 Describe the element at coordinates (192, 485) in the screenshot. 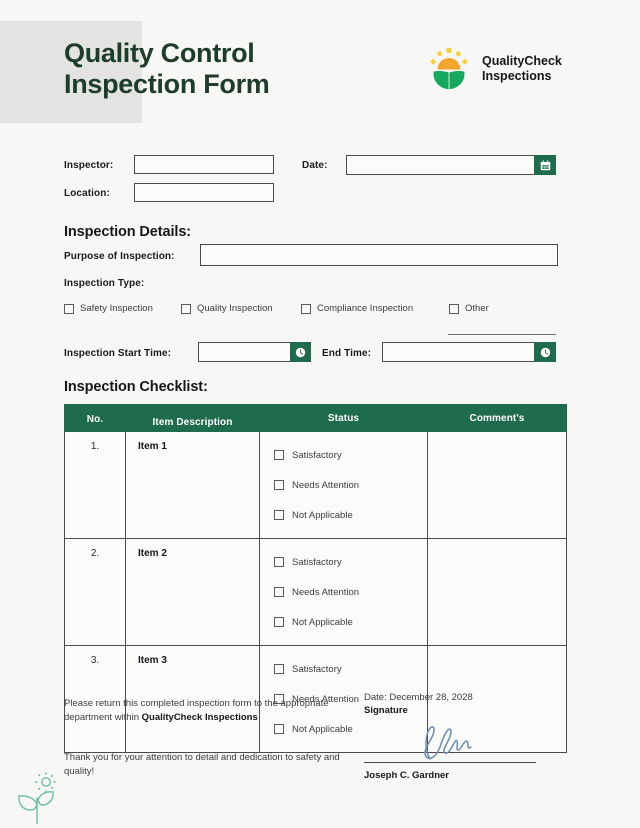

I see `row-description: Item 1` at that location.